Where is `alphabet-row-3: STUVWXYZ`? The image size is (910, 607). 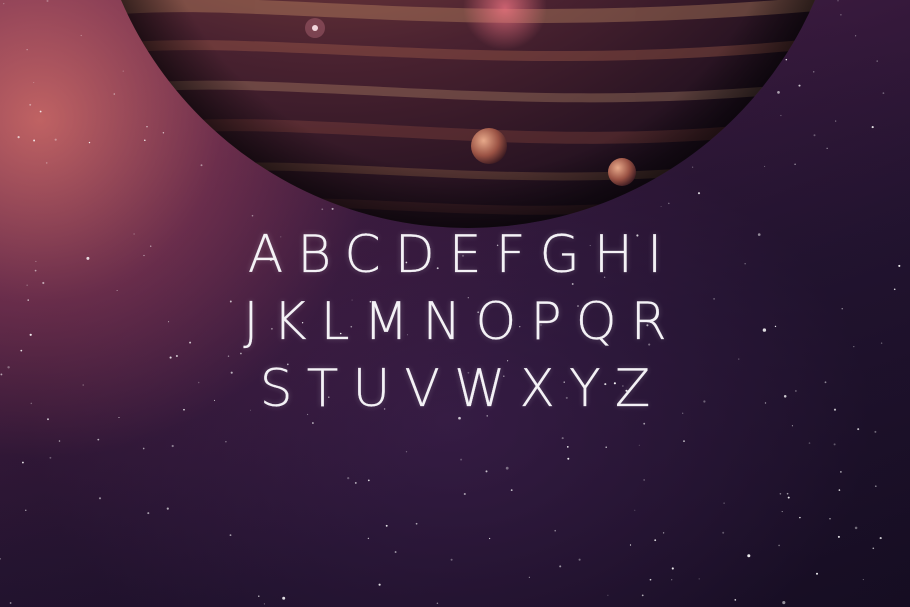 alphabet-row-3: STUVWXYZ is located at coordinates (462, 389).